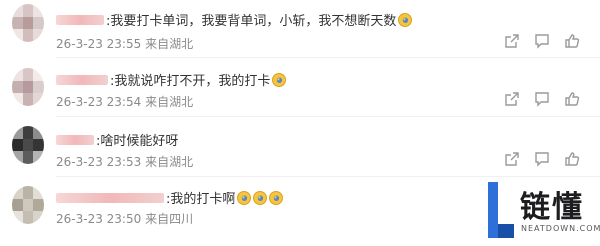 Image resolution: width=600 pixels, height=246 pixels. I want to click on comment-meta: 26-3-23 23:50 来自四川, so click(124, 218).